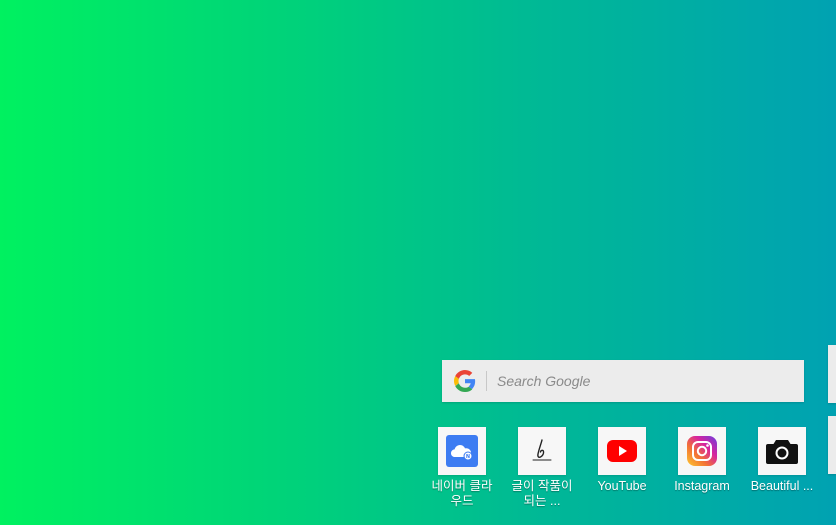 This screenshot has height=525, width=836. What do you see at coordinates (623, 381) in the screenshot?
I see `google-search-bar: Search Google` at bounding box center [623, 381].